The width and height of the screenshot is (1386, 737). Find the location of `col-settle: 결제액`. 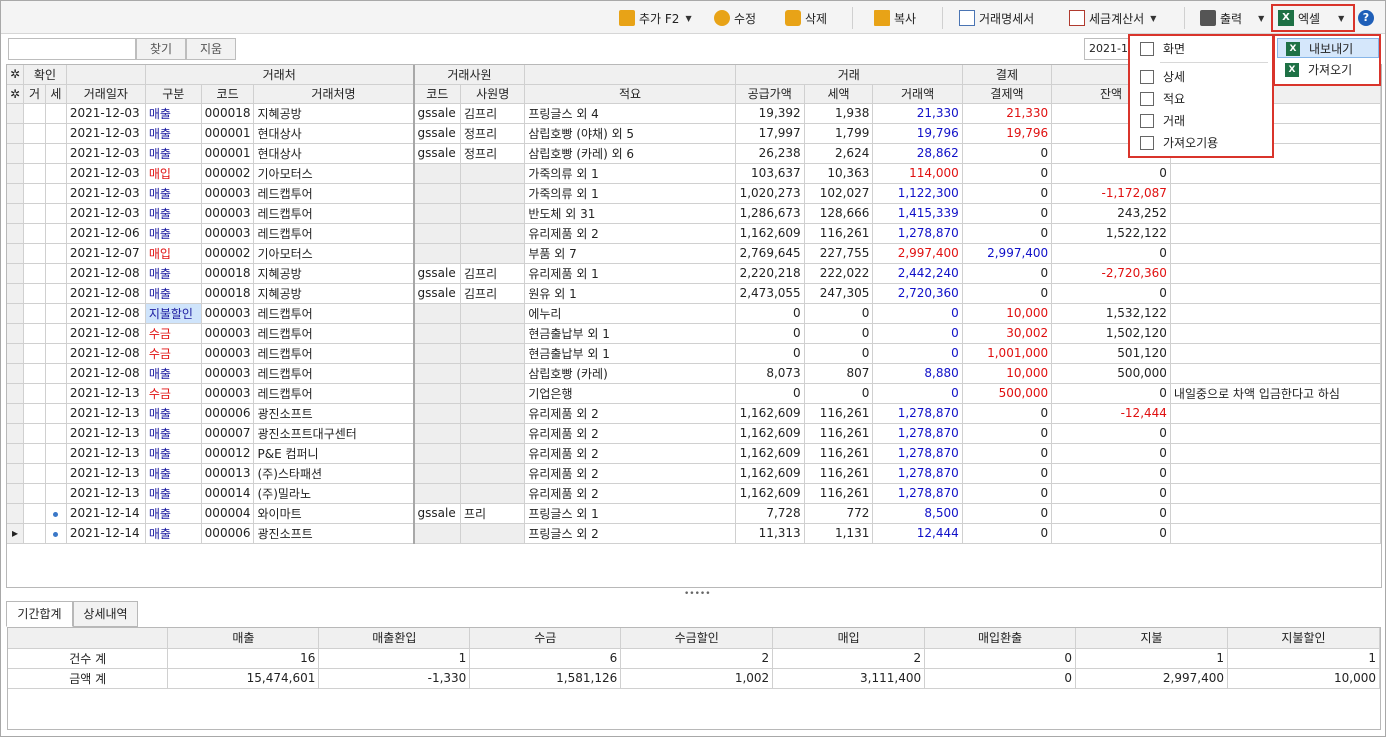

col-settle: 결제액 is located at coordinates (1007, 94).